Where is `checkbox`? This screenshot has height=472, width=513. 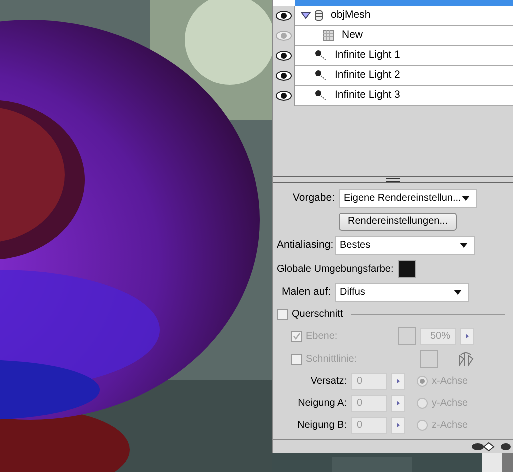
checkbox is located at coordinates (282, 314).